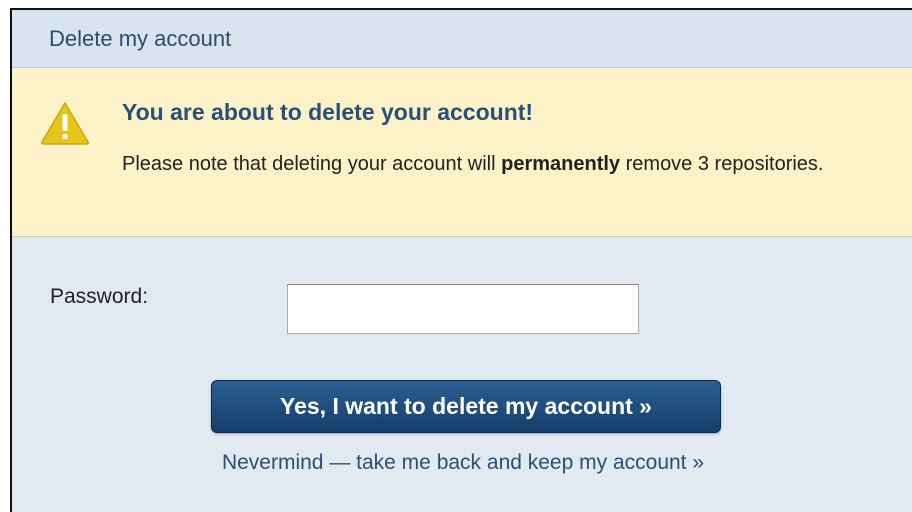  Describe the element at coordinates (462, 39) in the screenshot. I see `dialog-header: Delete my account` at that location.